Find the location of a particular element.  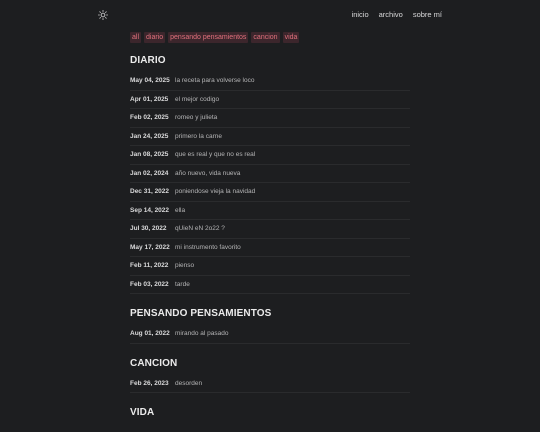

post-row: Feb 11, 2022 pienso is located at coordinates (270, 266).